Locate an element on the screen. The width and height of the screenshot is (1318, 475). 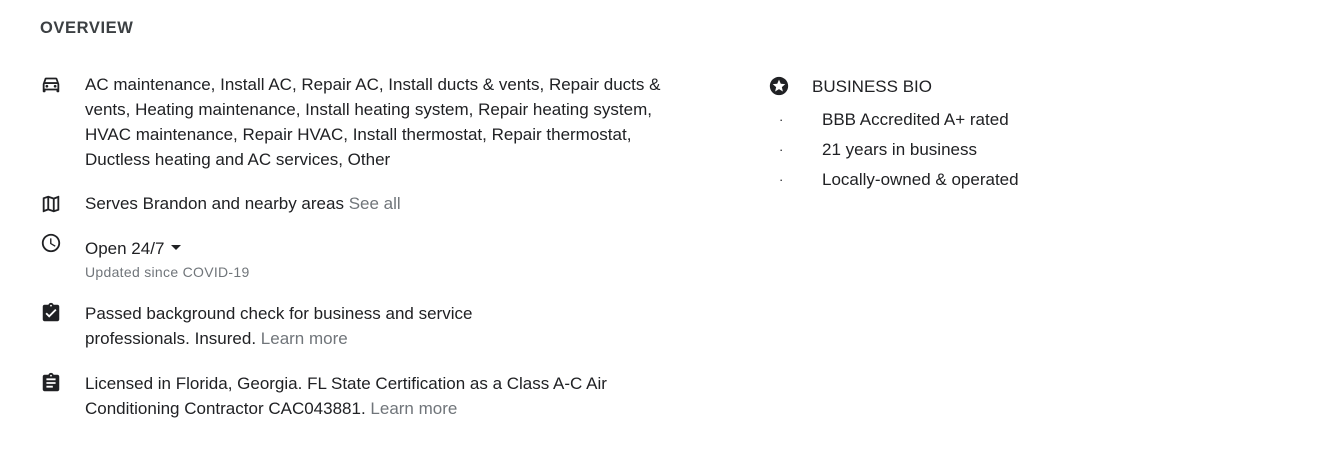
background-check-learn-more-link: Learn more is located at coordinates (304, 338).